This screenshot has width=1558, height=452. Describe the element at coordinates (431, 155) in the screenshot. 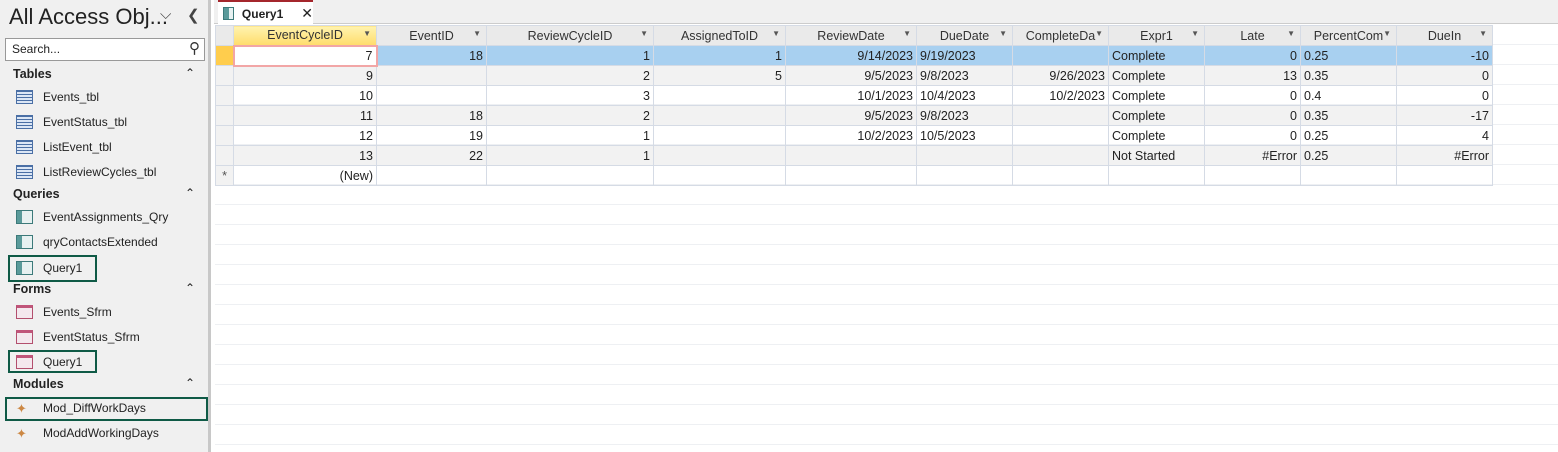

I see `table-cell: 22` at that location.